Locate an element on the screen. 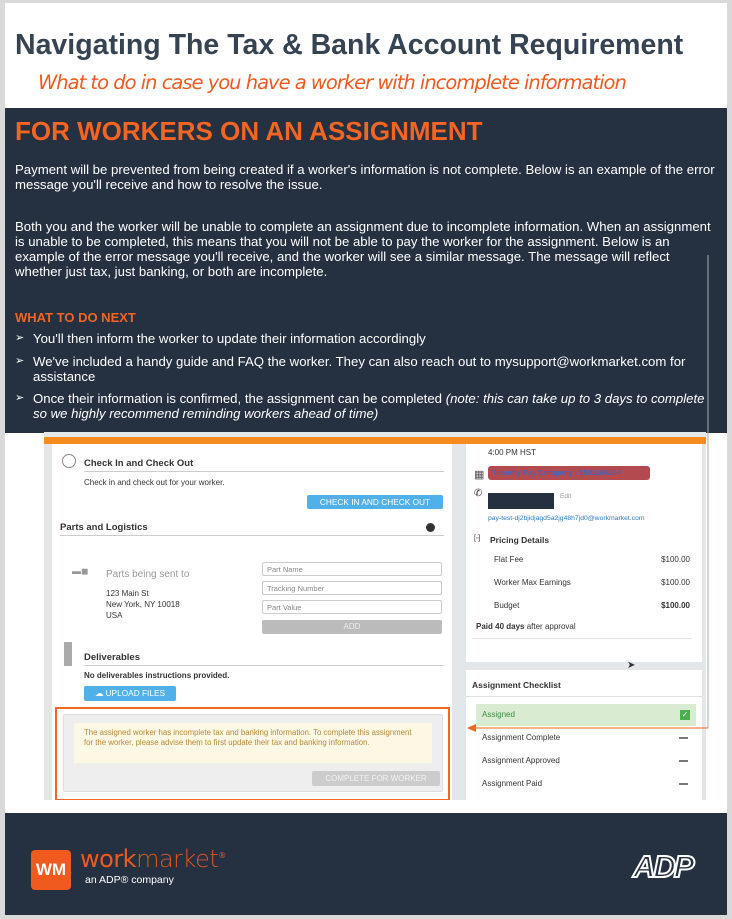 This screenshot has width=732, height=919. tagline: an ADP® company is located at coordinates (129, 880).